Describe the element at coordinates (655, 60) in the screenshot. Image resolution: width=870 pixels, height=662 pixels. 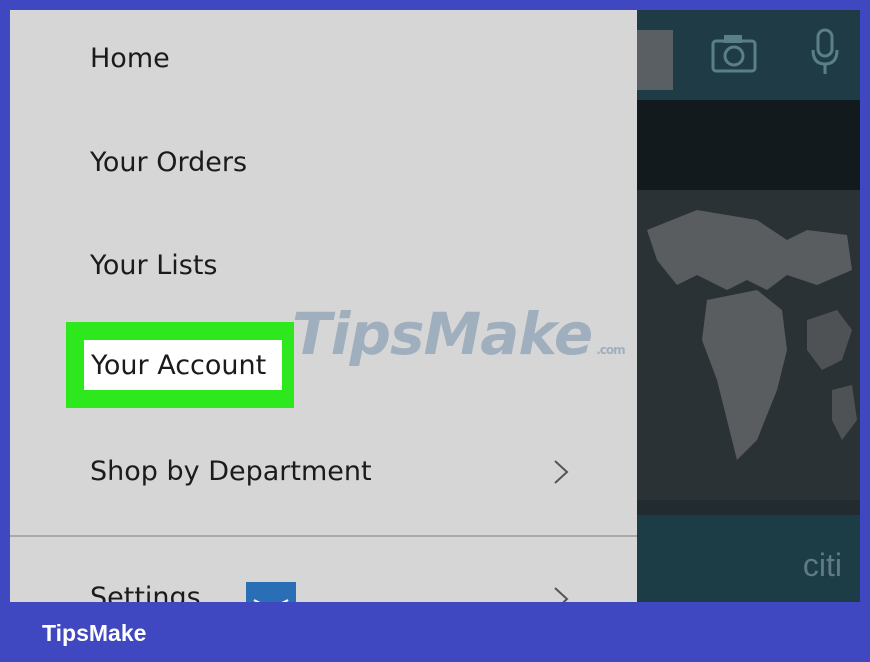
I see `search-field` at that location.